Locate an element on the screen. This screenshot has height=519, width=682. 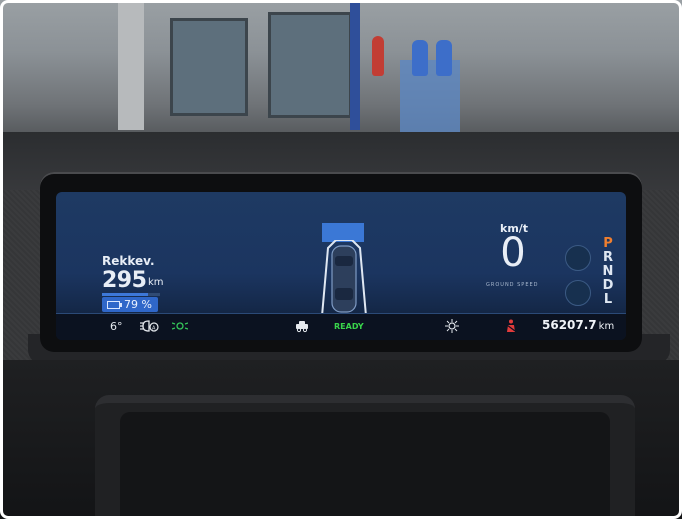
speed-value: 0 is located at coordinates (513, 253).